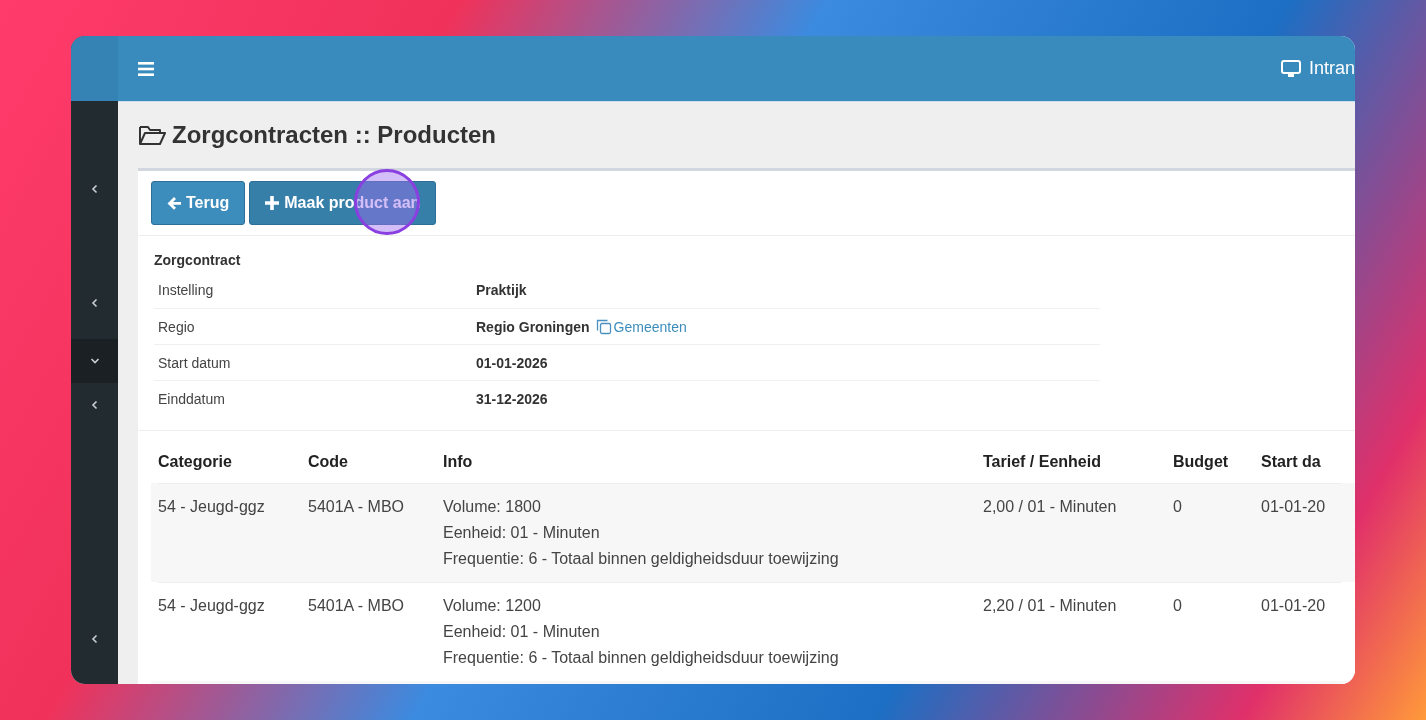 Image resolution: width=1426 pixels, height=720 pixels. Describe the element at coordinates (334, 135) in the screenshot. I see `page-title: Zorgcontracten :: Producten` at that location.